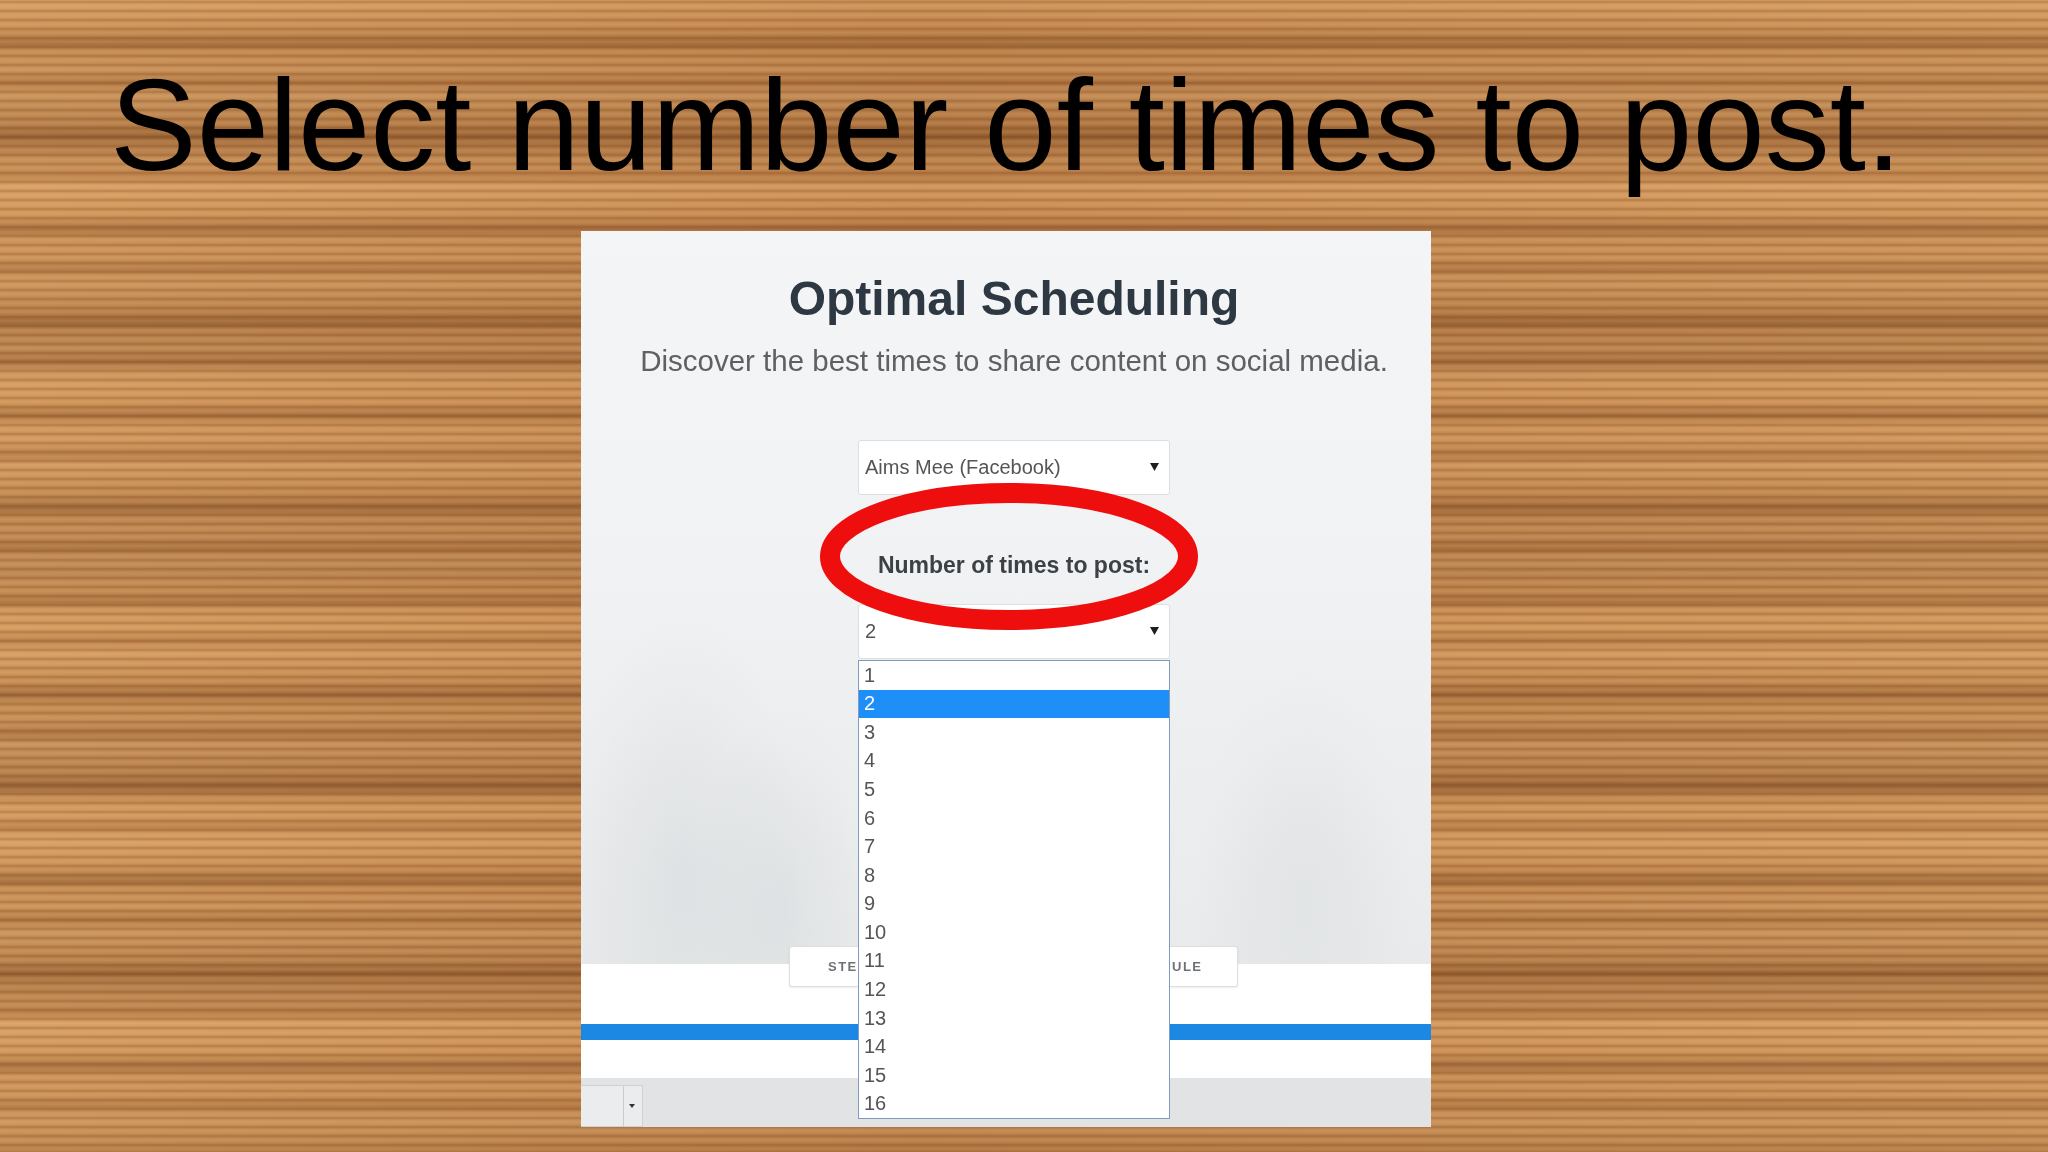  What do you see at coordinates (1014, 904) in the screenshot?
I see `dropdown-option: 9` at bounding box center [1014, 904].